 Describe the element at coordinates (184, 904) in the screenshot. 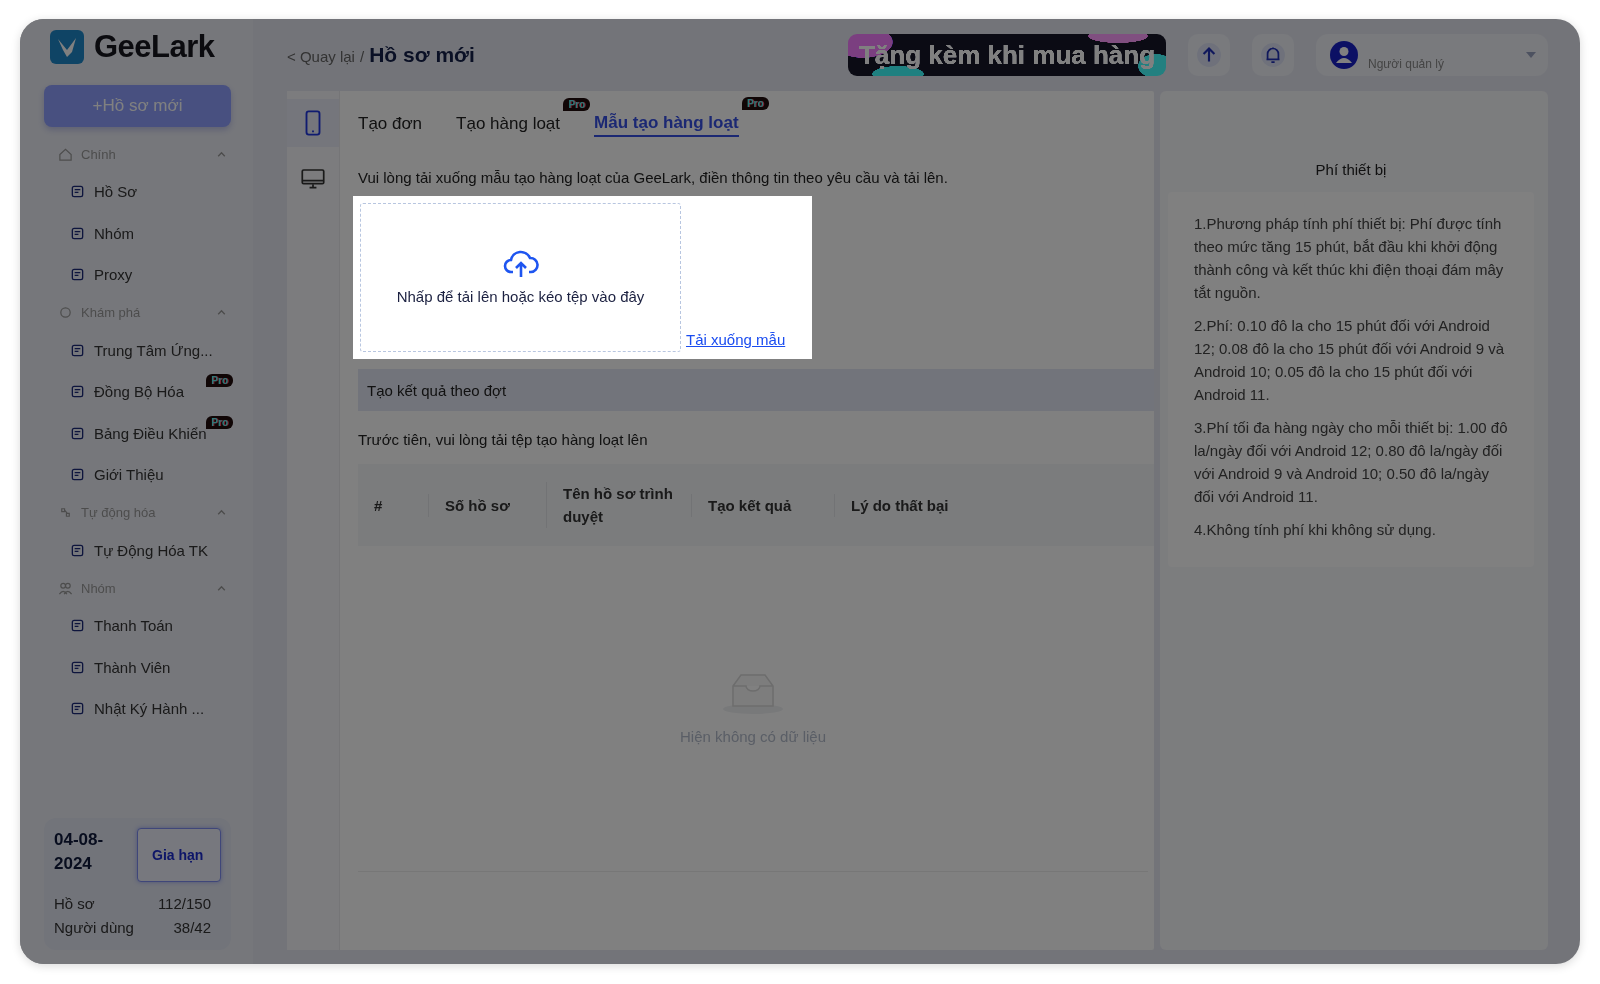

I see `plan-value: 112/150` at that location.